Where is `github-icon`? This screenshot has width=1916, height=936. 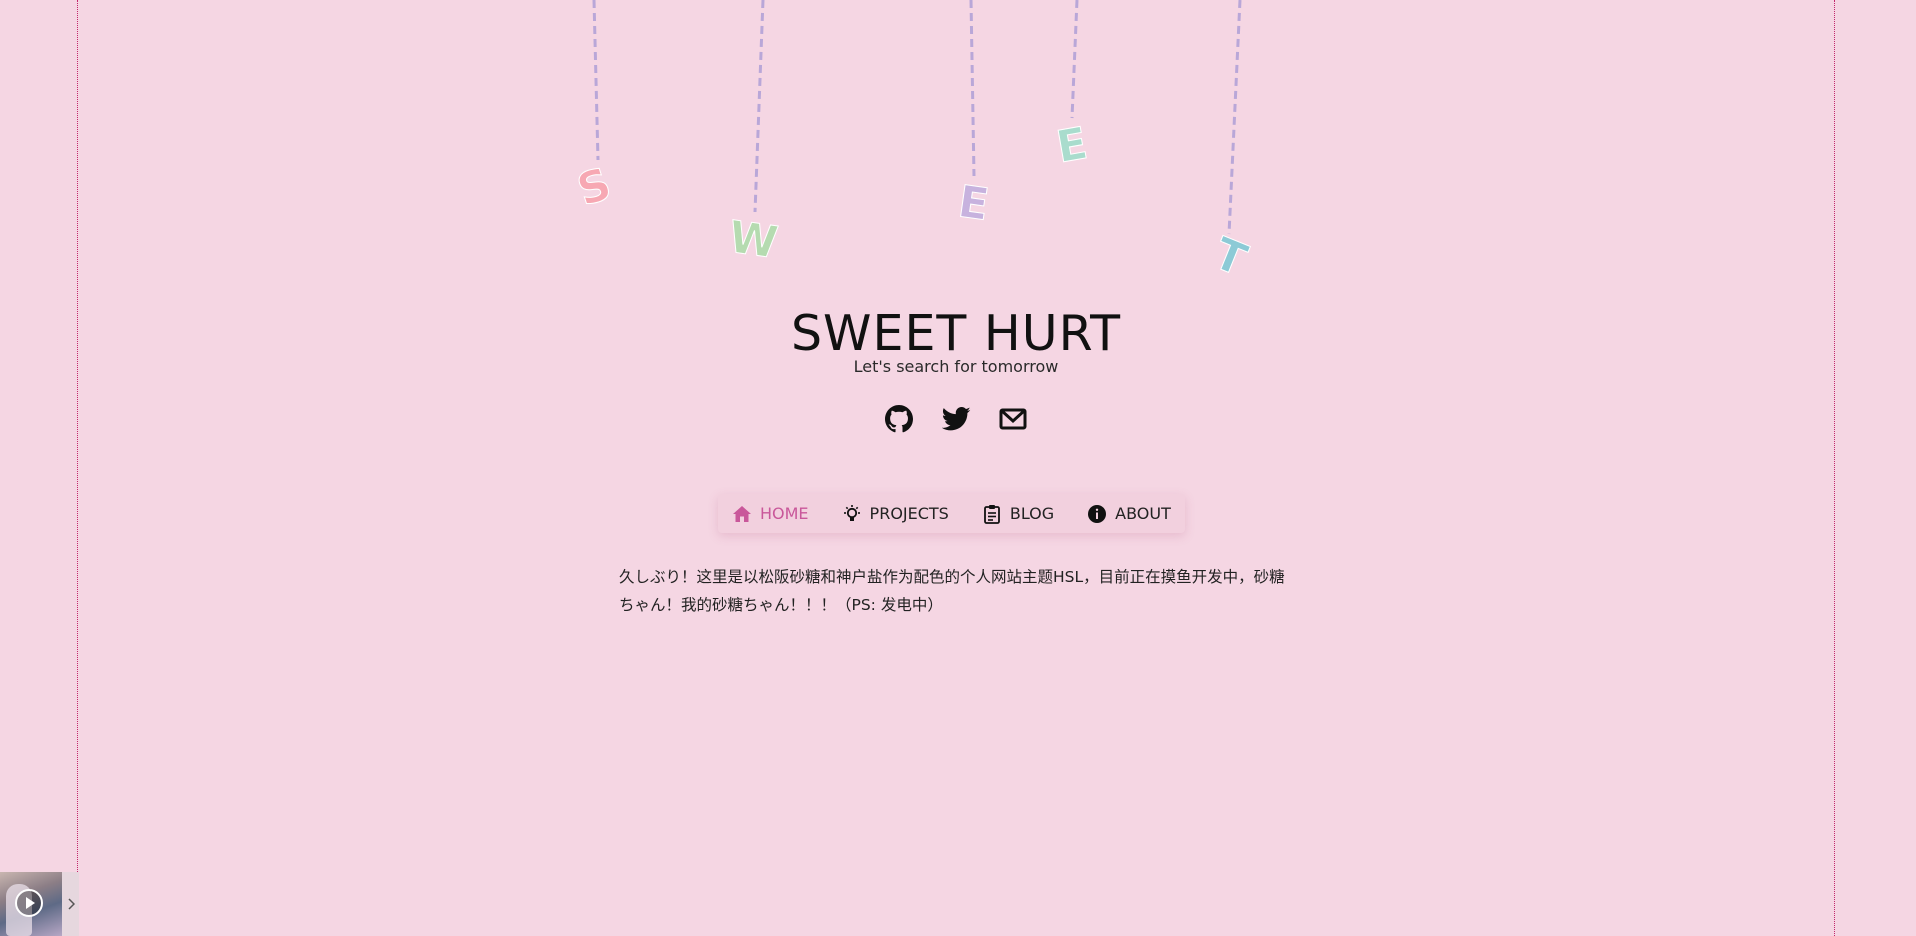 github-icon is located at coordinates (899, 418).